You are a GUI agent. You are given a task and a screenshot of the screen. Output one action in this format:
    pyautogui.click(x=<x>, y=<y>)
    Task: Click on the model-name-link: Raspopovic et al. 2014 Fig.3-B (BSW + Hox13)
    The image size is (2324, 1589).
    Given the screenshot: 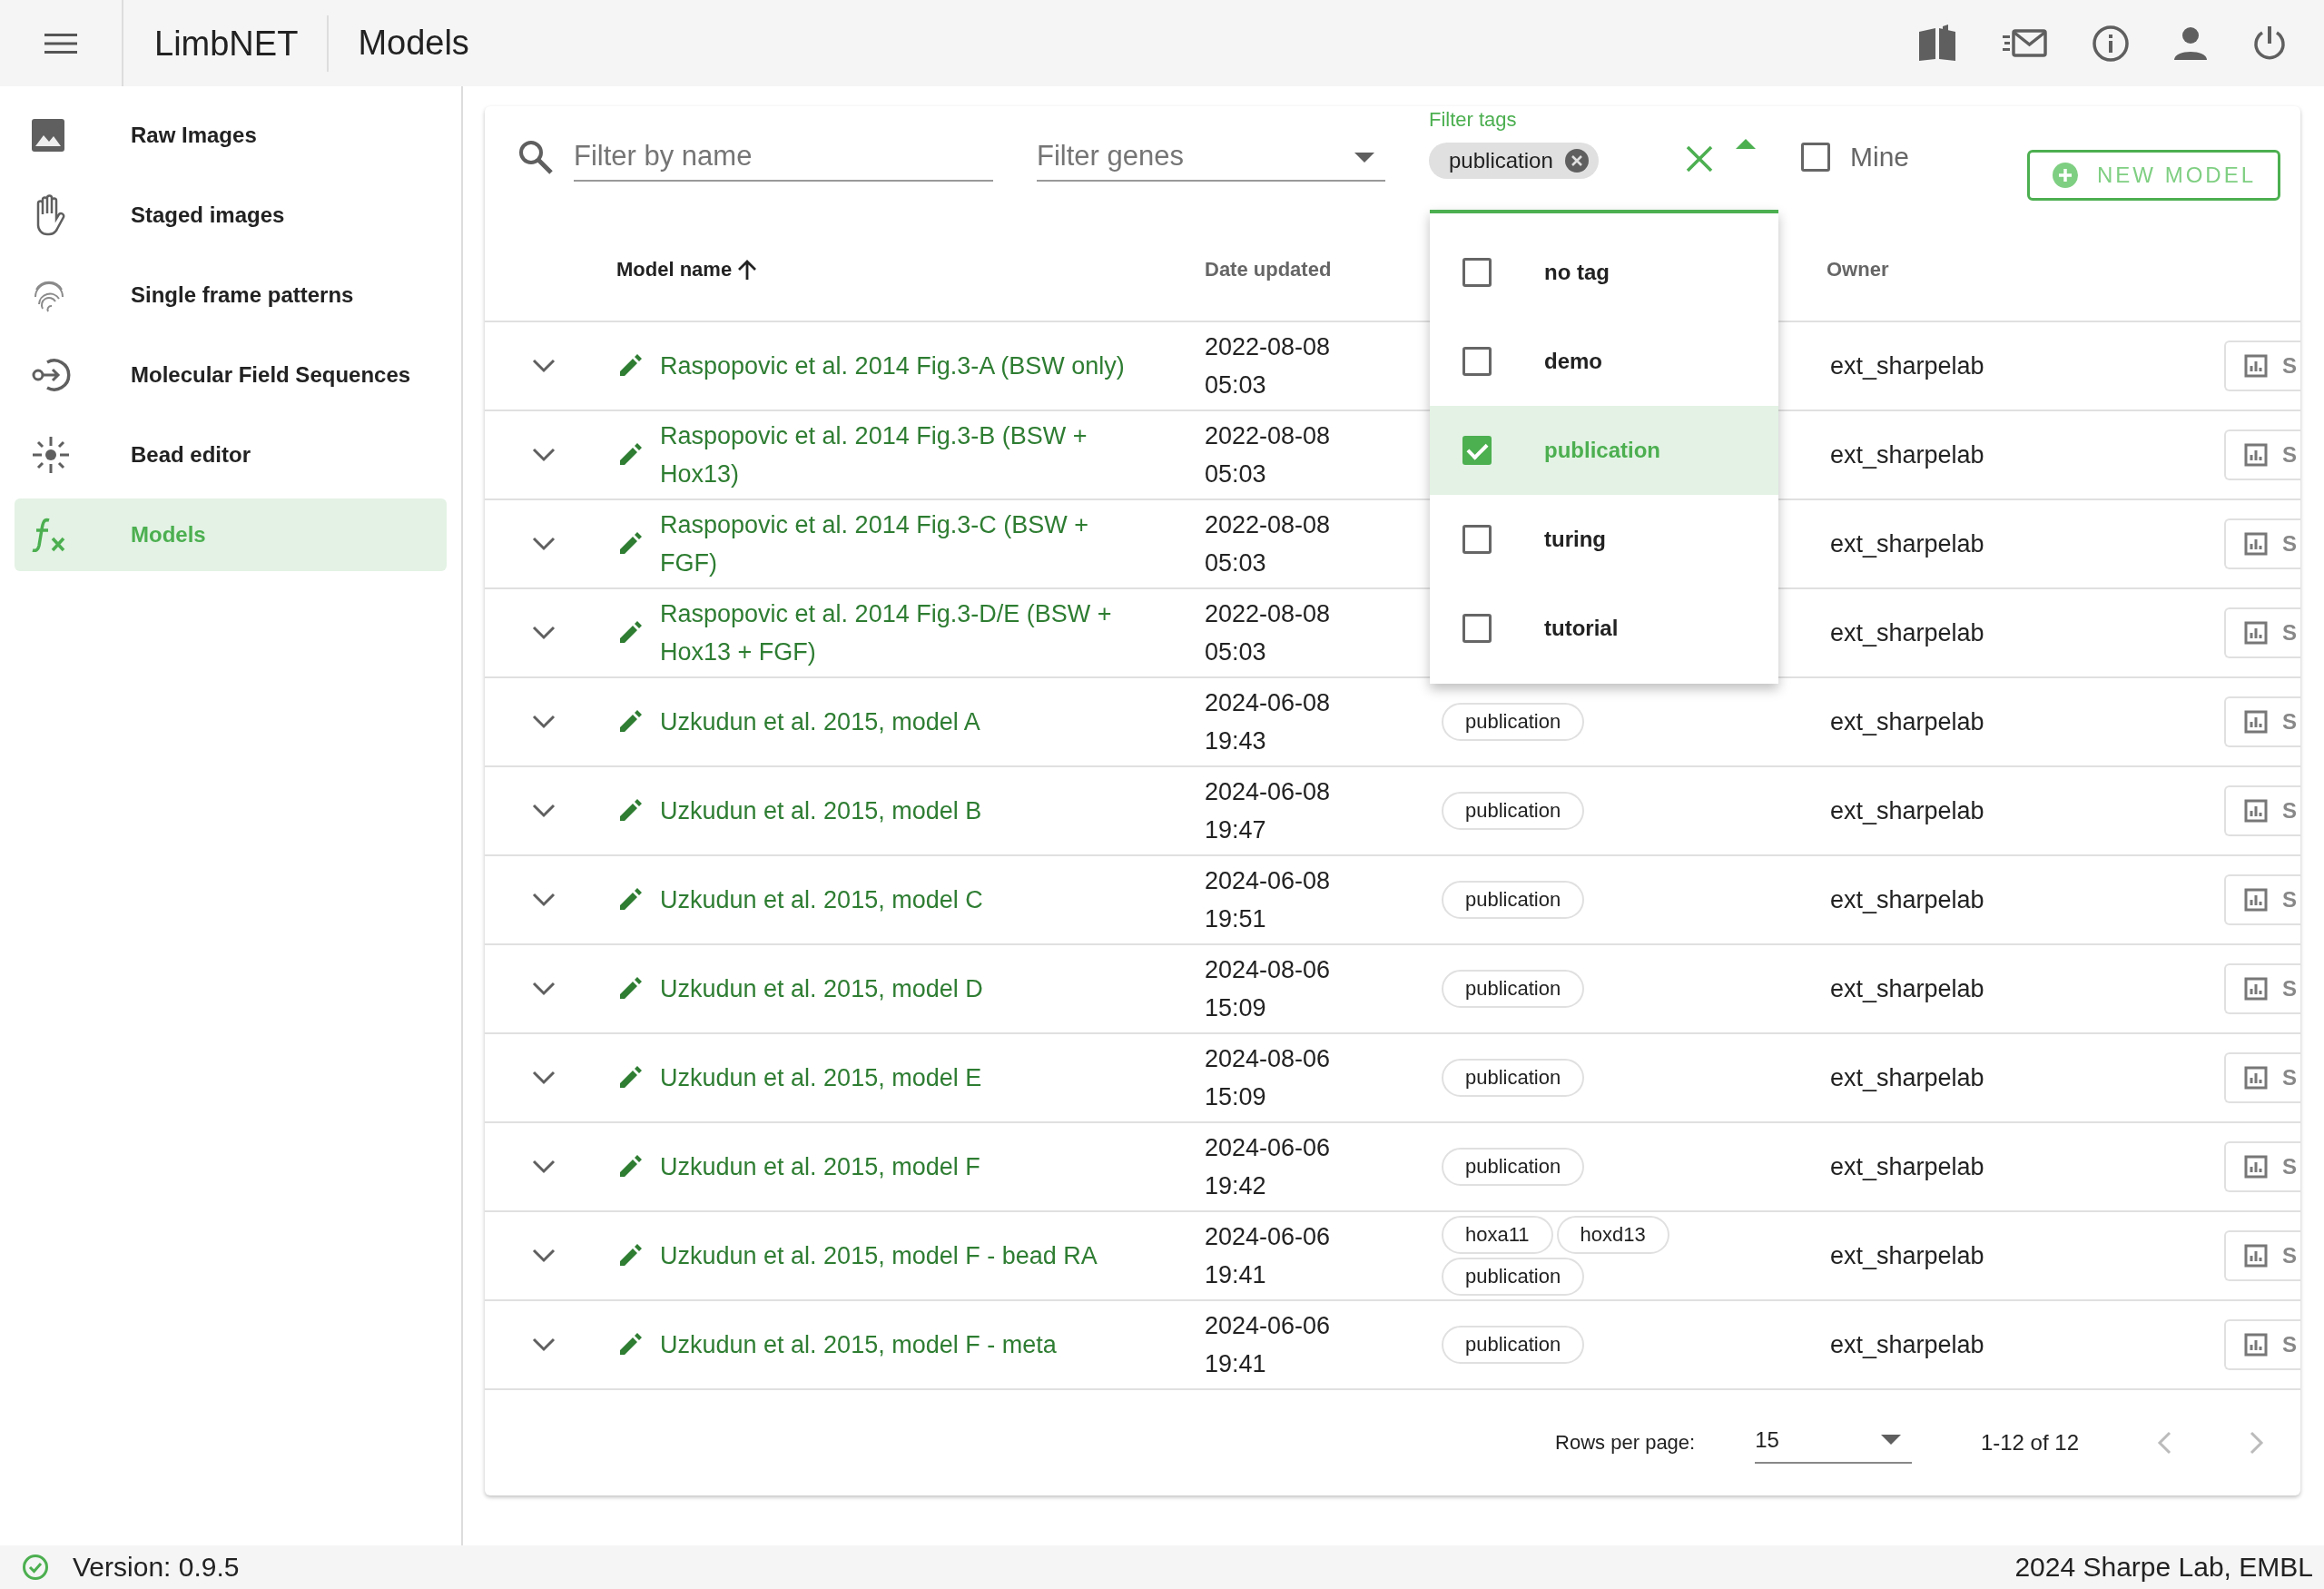 What is the action you would take?
    pyautogui.click(x=896, y=455)
    